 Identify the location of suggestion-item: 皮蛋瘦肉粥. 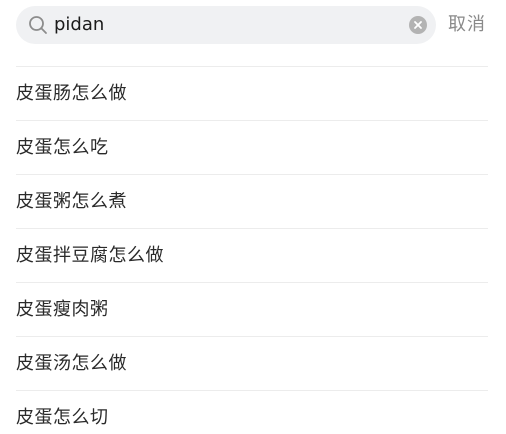
(252, 310).